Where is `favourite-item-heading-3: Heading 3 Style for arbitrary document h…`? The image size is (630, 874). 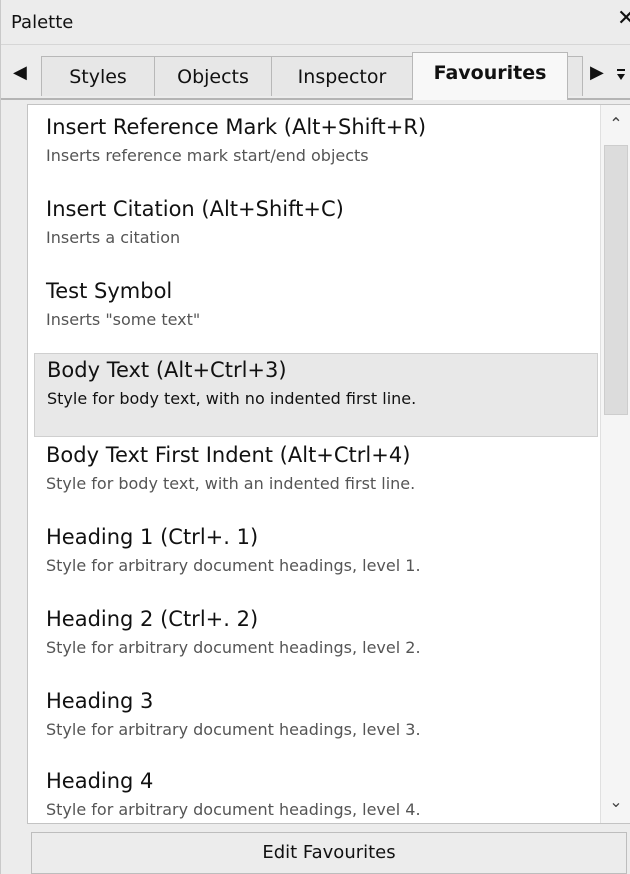 favourite-item-heading-3: Heading 3 Style for arbitrary document h… is located at coordinates (316, 727).